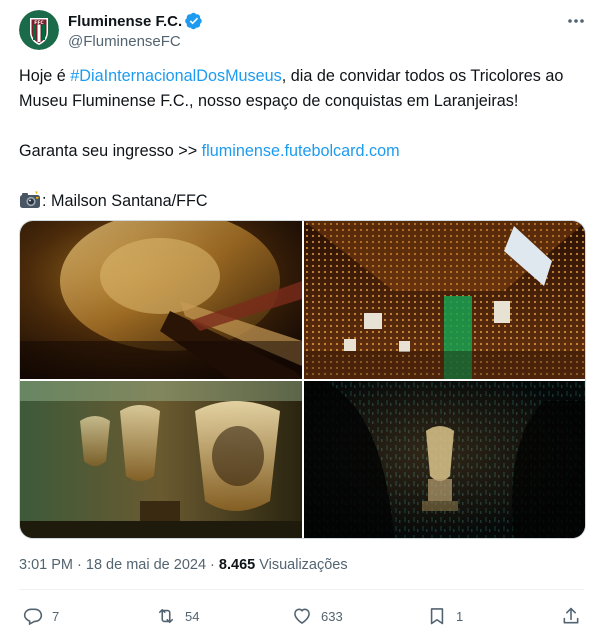 This screenshot has width=599, height=634. Describe the element at coordinates (124, 41) in the screenshot. I see `author-handle: @FluminenseFC` at that location.